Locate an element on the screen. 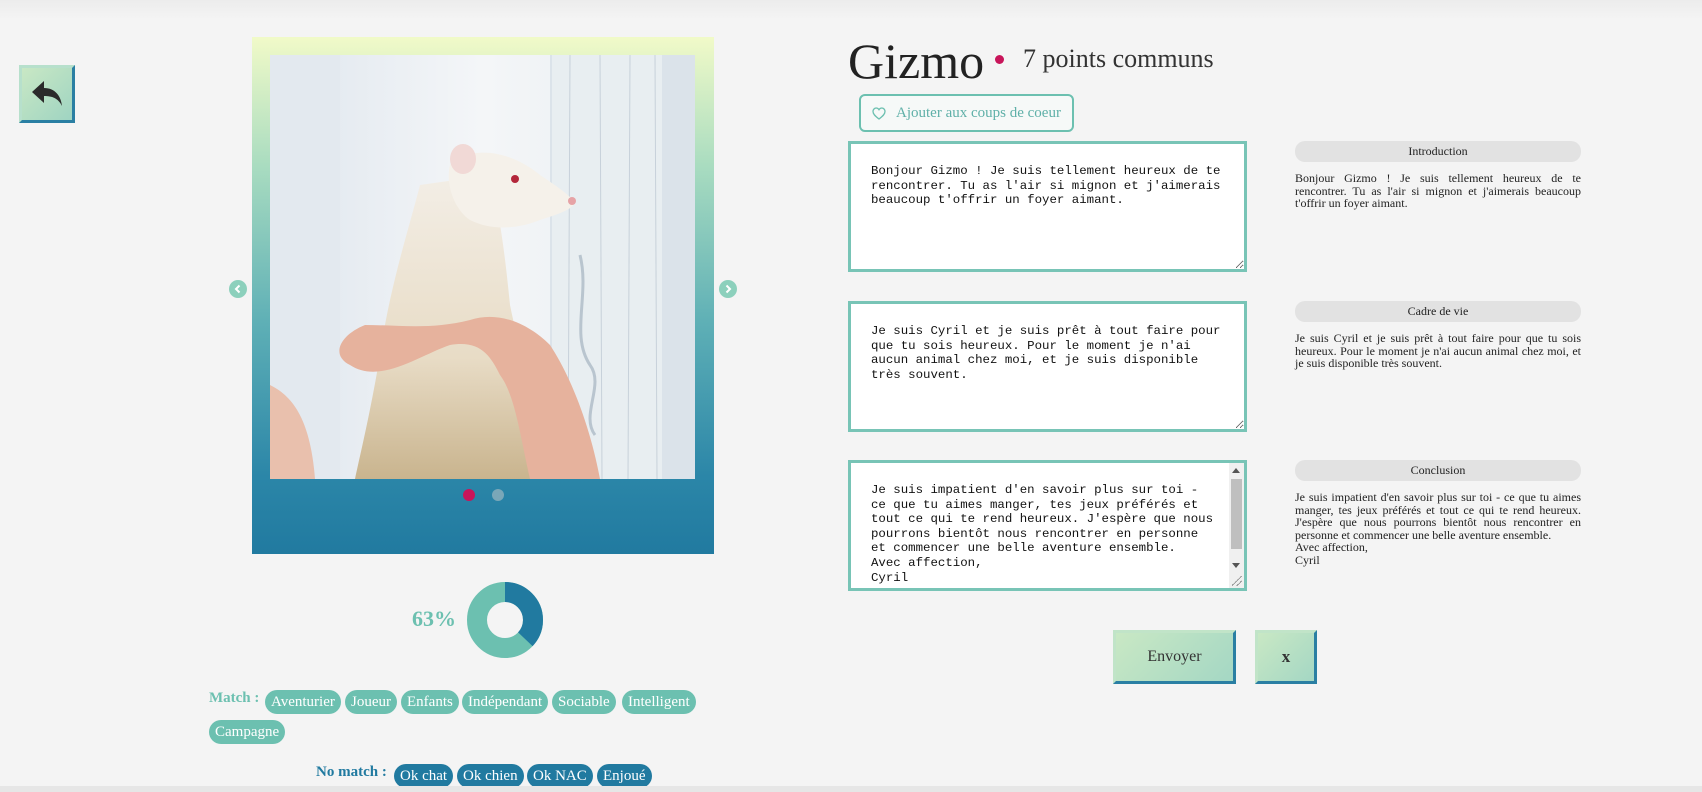  heart-icon is located at coordinates (879, 113).